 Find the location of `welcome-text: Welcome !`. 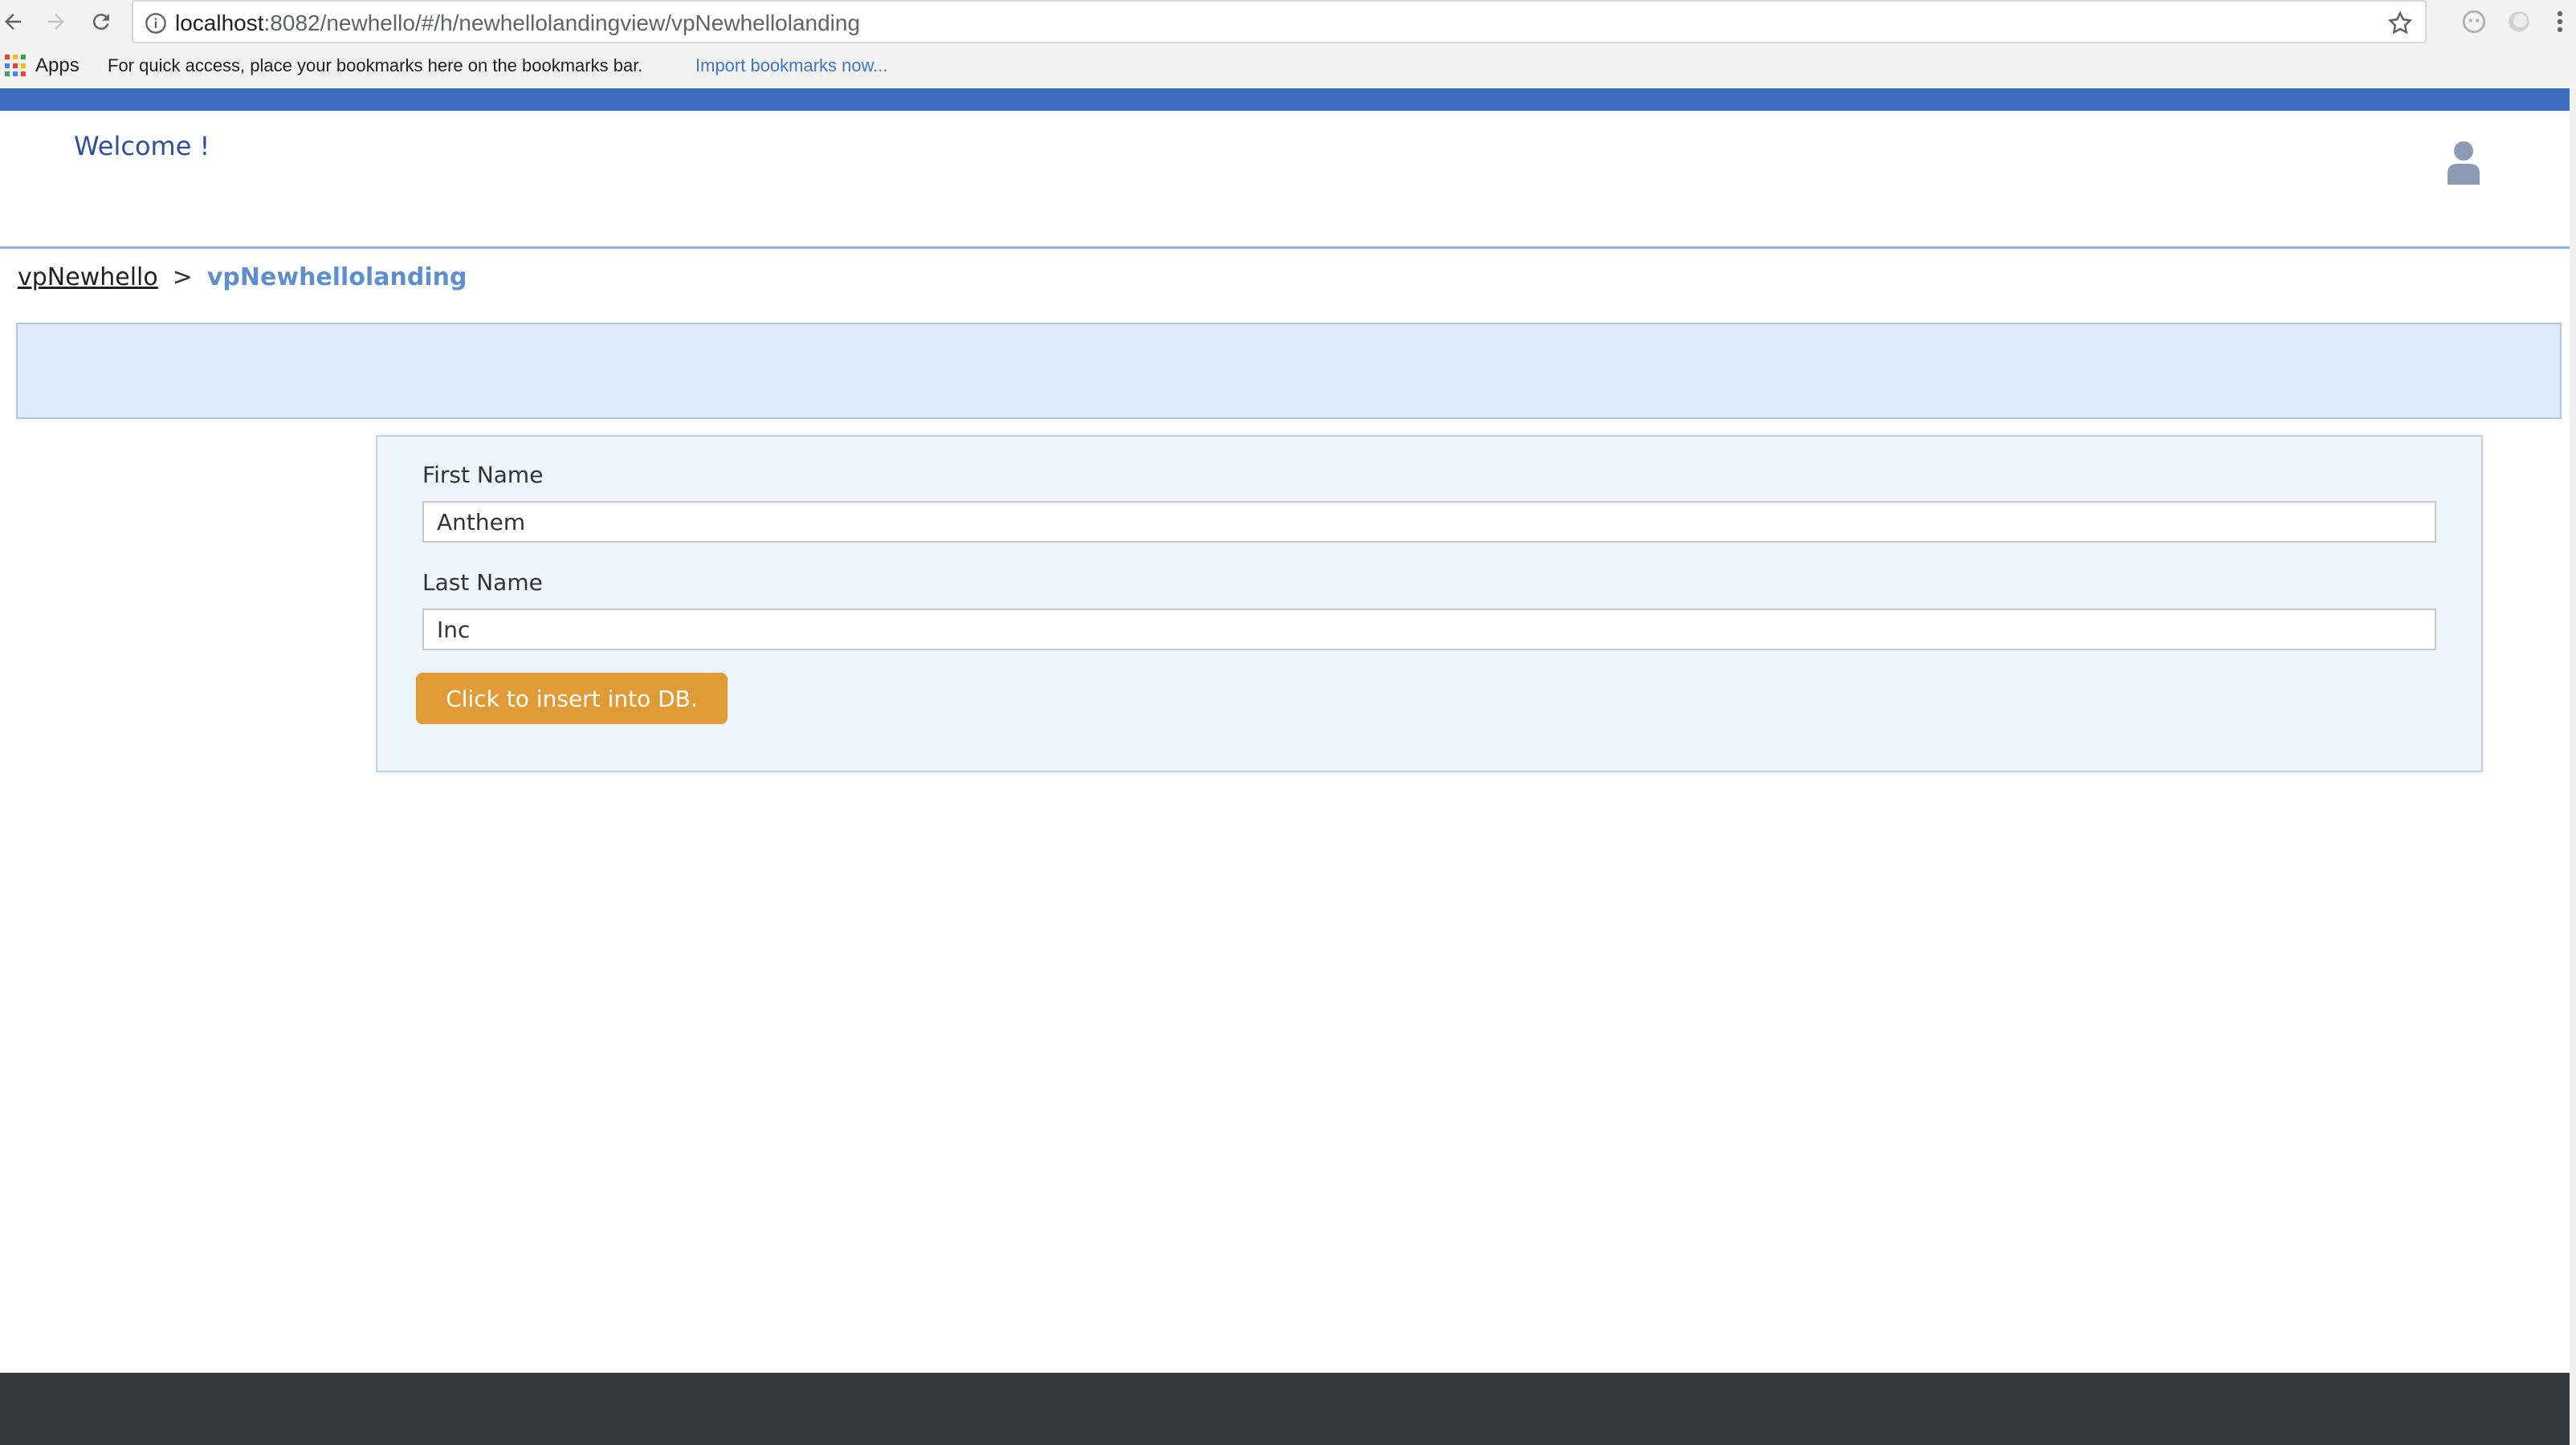

welcome-text: Welcome ! is located at coordinates (142, 146).